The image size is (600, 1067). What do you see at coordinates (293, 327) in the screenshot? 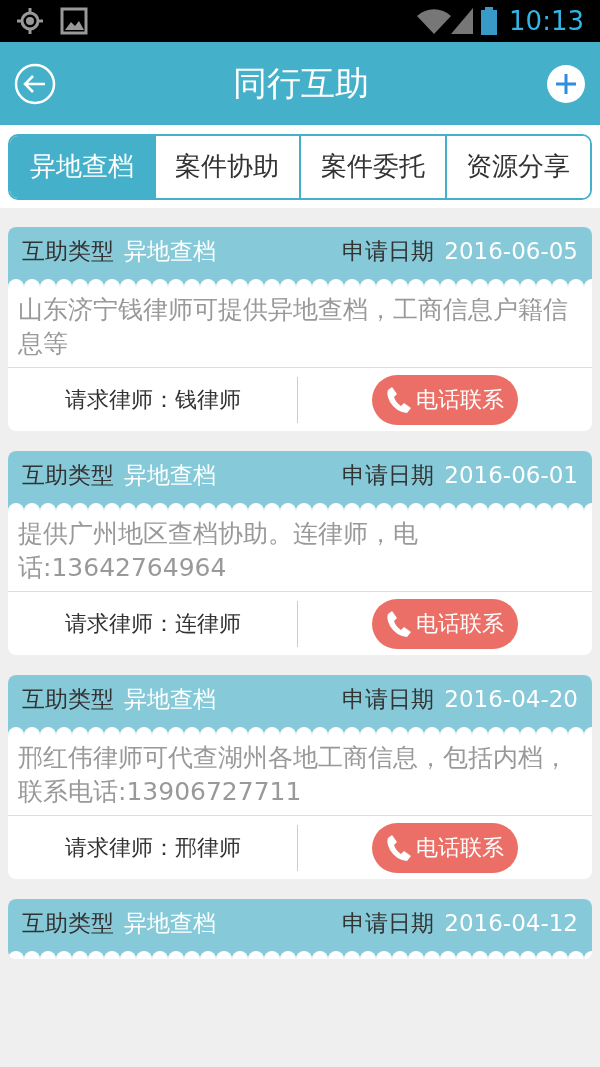
I see `card-description: 山东济宁钱律师可提供异地查档，工商信息户籍信息等` at bounding box center [293, 327].